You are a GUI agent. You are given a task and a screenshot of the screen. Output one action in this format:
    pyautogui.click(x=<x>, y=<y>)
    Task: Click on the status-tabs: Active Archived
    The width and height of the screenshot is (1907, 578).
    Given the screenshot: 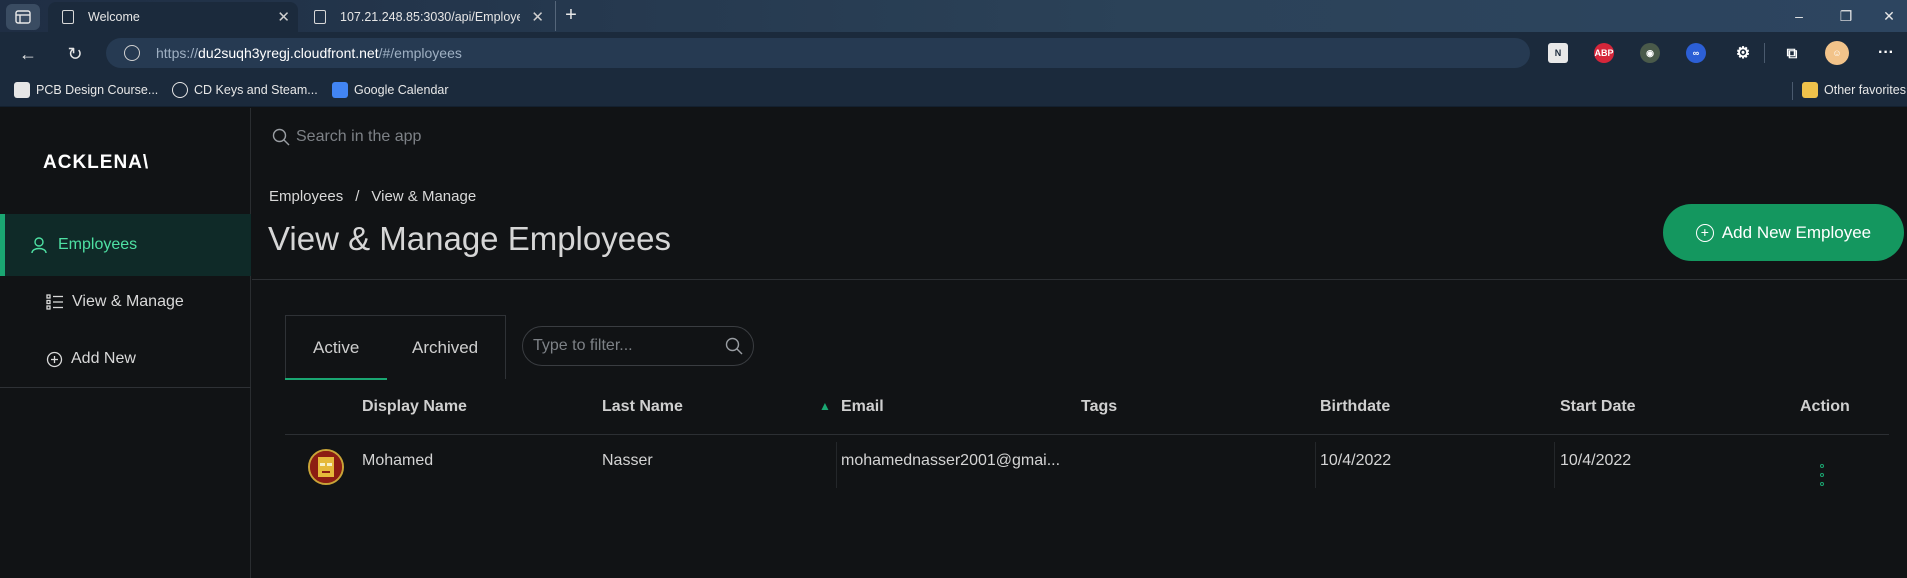 What is the action you would take?
    pyautogui.click(x=395, y=347)
    